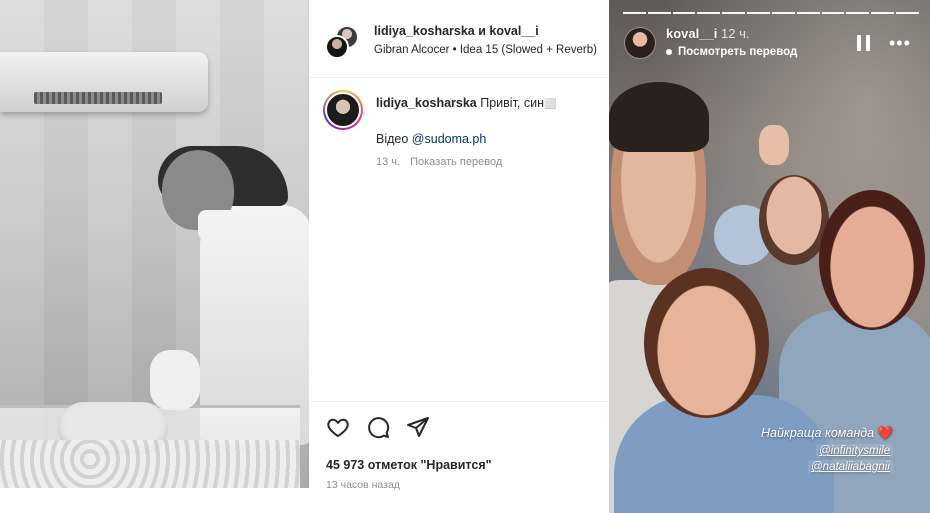  What do you see at coordinates (738, 52) in the screenshot?
I see `story-translate-label: Посмотреть перевод` at bounding box center [738, 52].